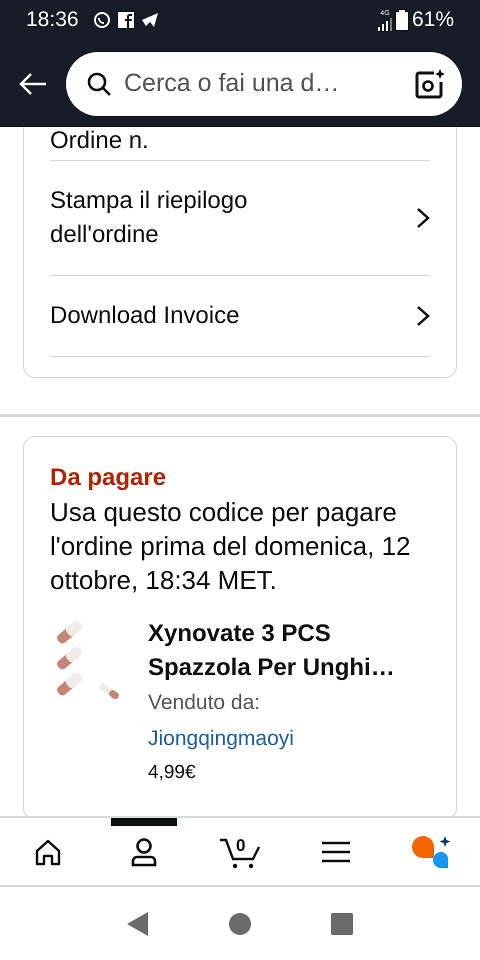  I want to click on order-number-label: Ordine n., so click(100, 141).